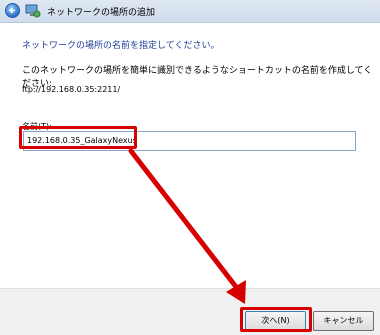  I want to click on window-title: ネットワークの場所の追加, so click(101, 13).